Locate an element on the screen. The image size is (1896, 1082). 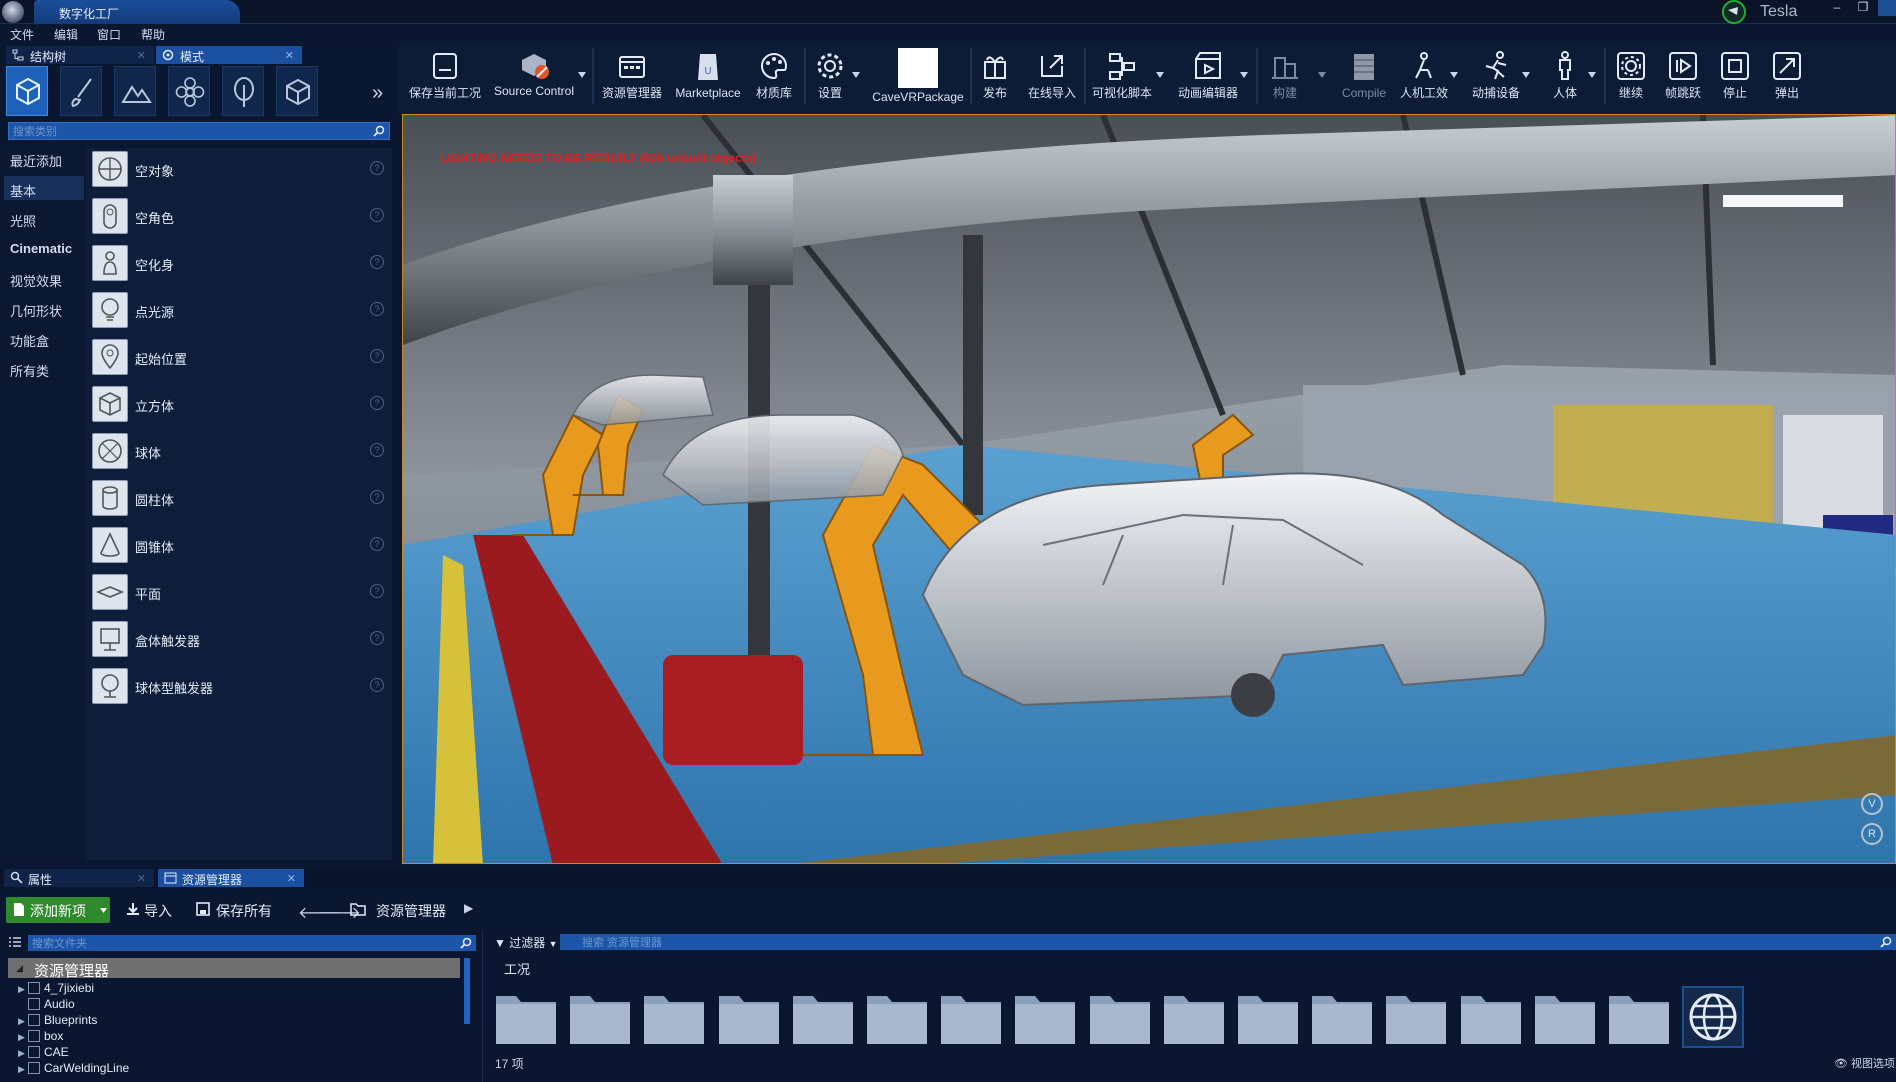
tree-expanded-icon: ◢ is located at coordinates (19, 968).